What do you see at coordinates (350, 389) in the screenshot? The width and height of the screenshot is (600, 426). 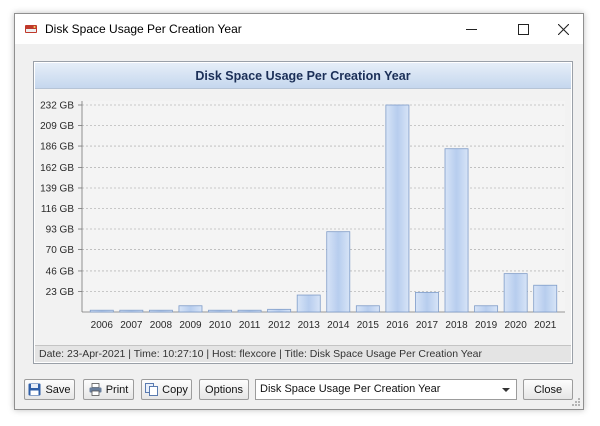 I see `report-type-value: Disk Space Usage Per Creation Year` at bounding box center [350, 389].